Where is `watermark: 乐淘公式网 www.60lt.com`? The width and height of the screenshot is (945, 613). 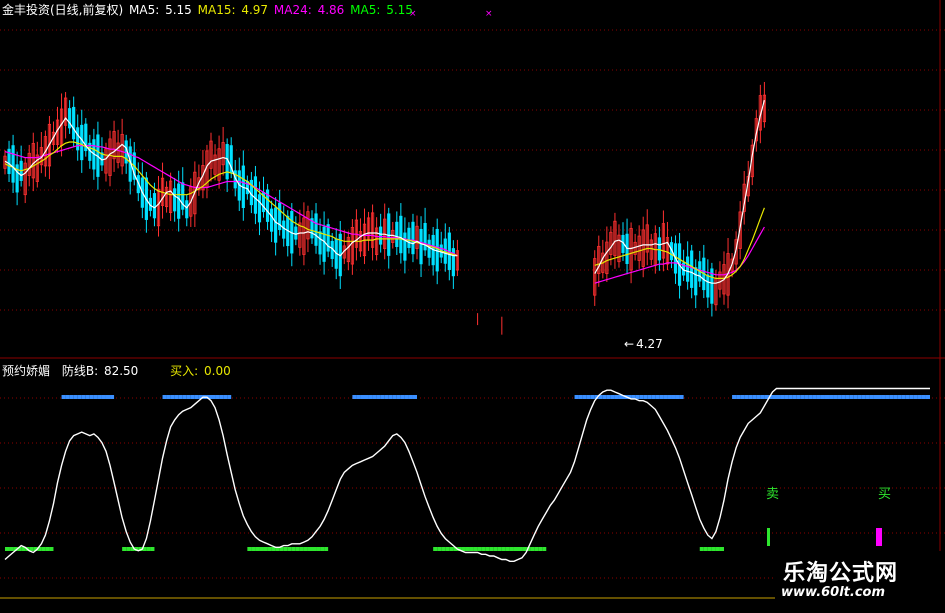 watermark: 乐淘公式网 www.60lt.com is located at coordinates (860, 580).